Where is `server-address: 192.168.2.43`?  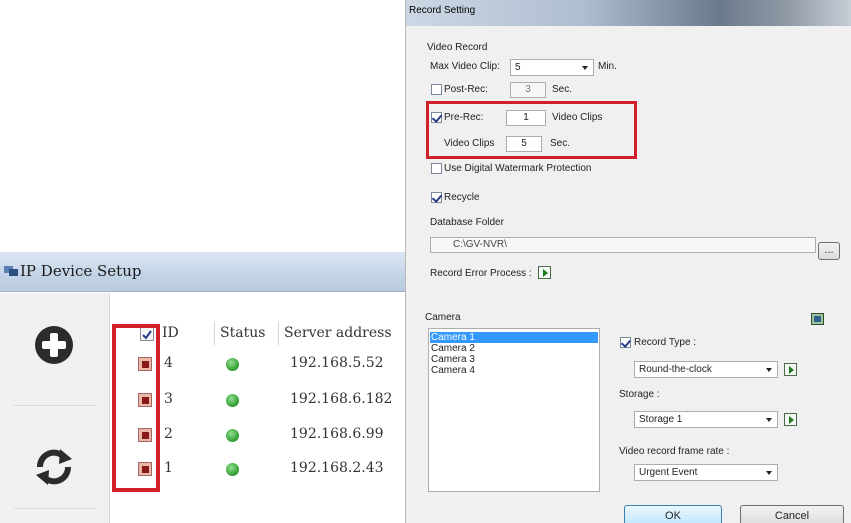 server-address: 192.168.2.43 is located at coordinates (337, 468).